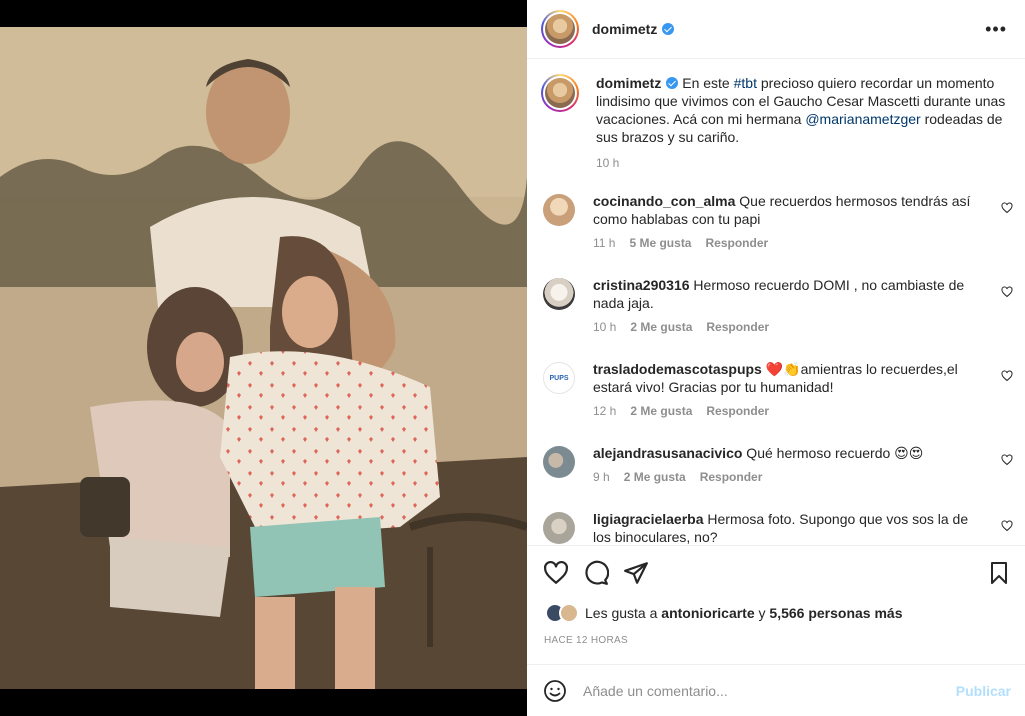 The width and height of the screenshot is (1025, 716). I want to click on comment-time: 9 h, so click(601, 477).